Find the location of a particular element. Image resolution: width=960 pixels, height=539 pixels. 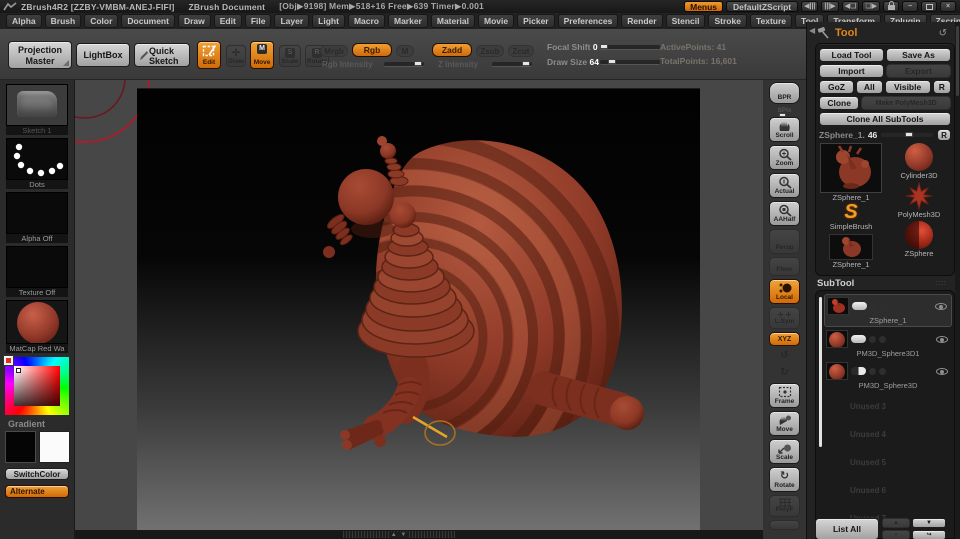

subtool-item-pm3d-sphere3d: PM3D_Sphere3D is located at coordinates (888, 375).